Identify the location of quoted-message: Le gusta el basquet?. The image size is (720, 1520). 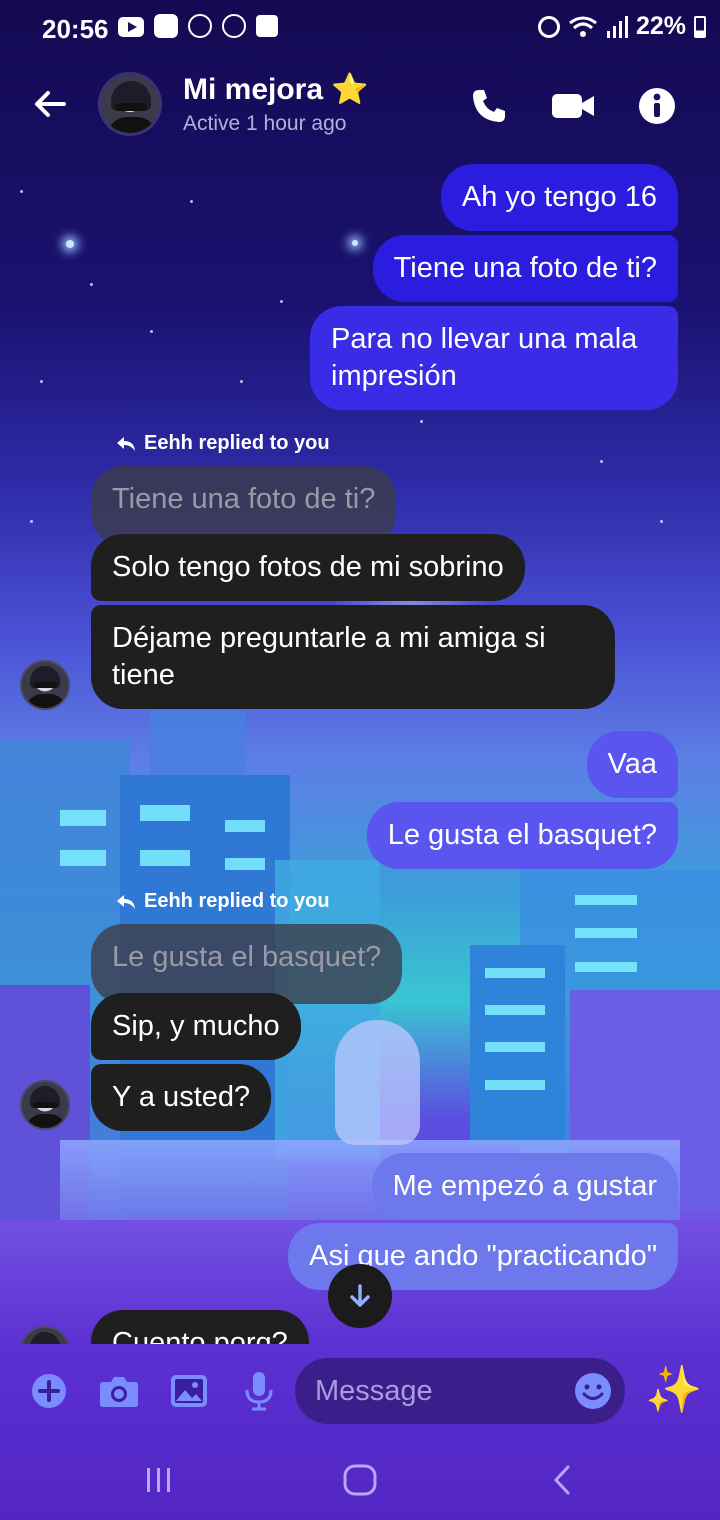
(247, 964).